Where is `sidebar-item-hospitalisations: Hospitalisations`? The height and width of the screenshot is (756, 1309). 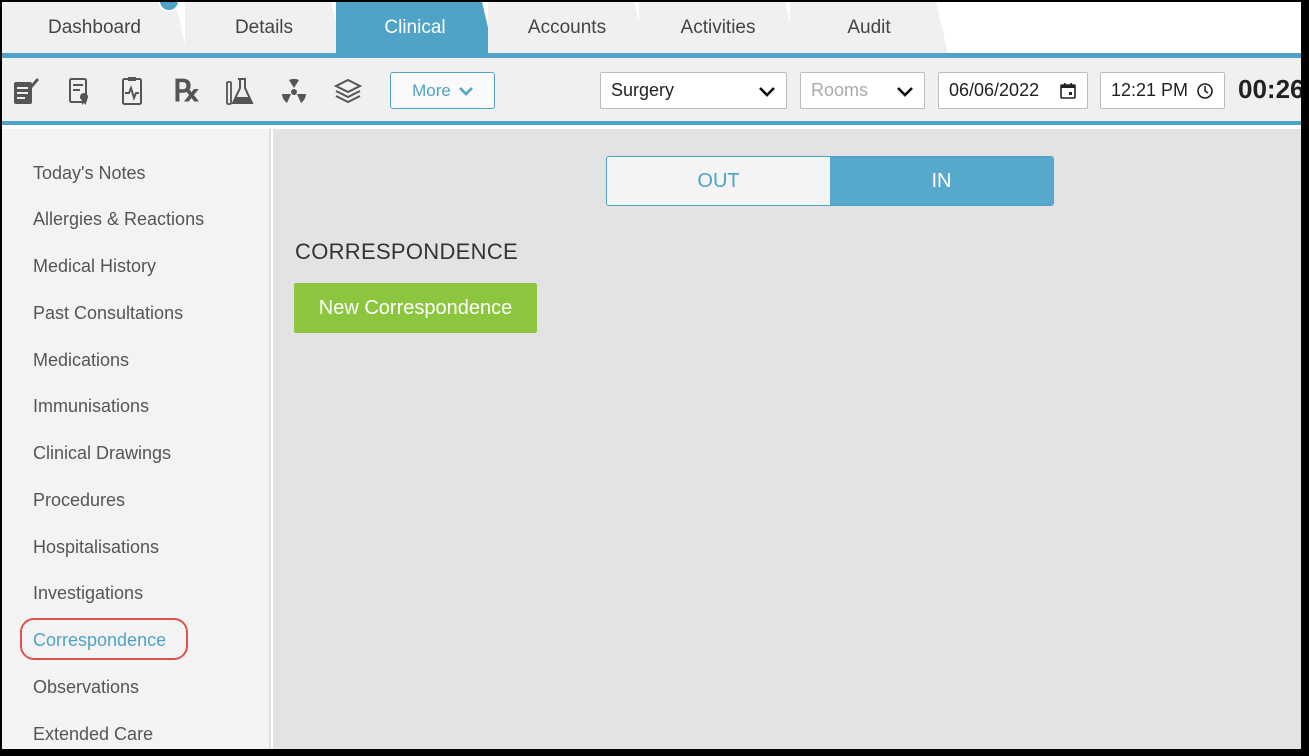
sidebar-item-hospitalisations: Hospitalisations is located at coordinates (96, 547).